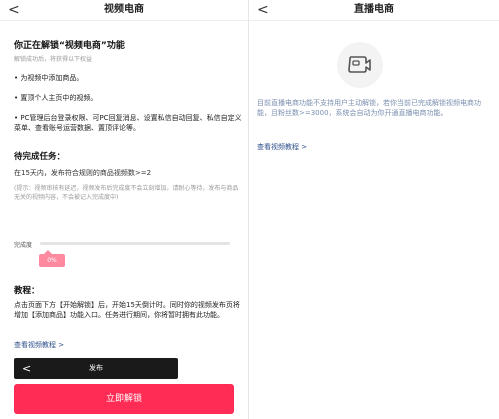 The width and height of the screenshot is (499, 419). I want to click on left-nav-bar: < 视频电商, so click(124, 10).